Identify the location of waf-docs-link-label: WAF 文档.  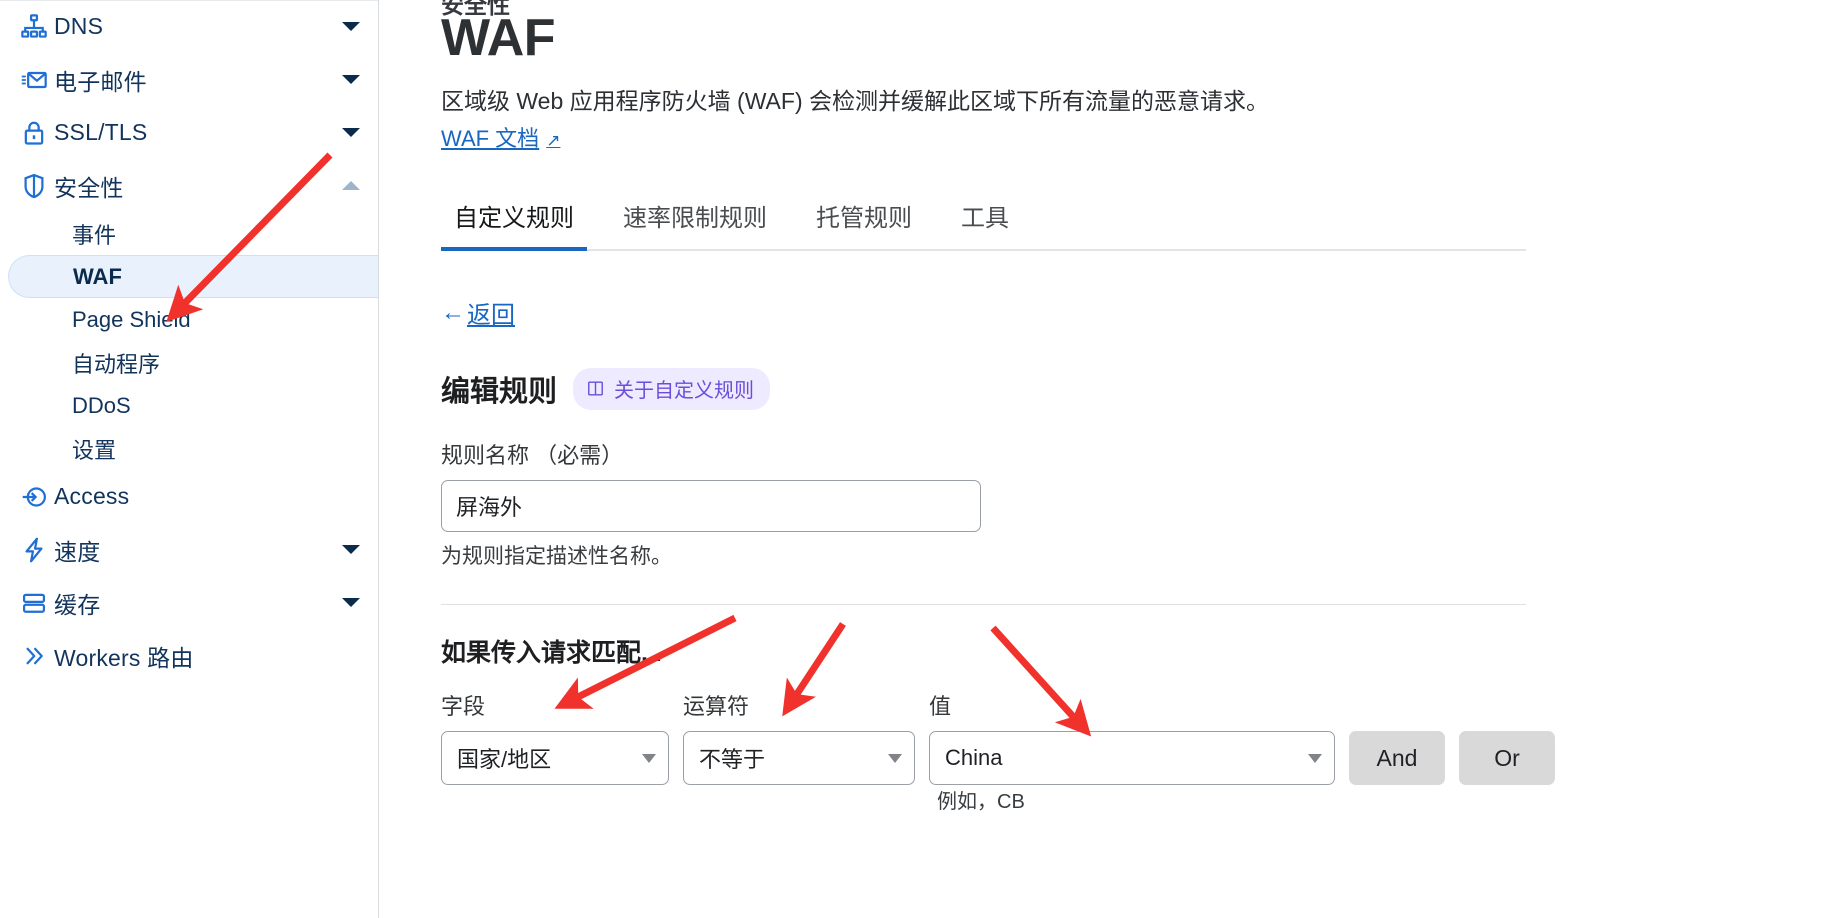
(490, 139).